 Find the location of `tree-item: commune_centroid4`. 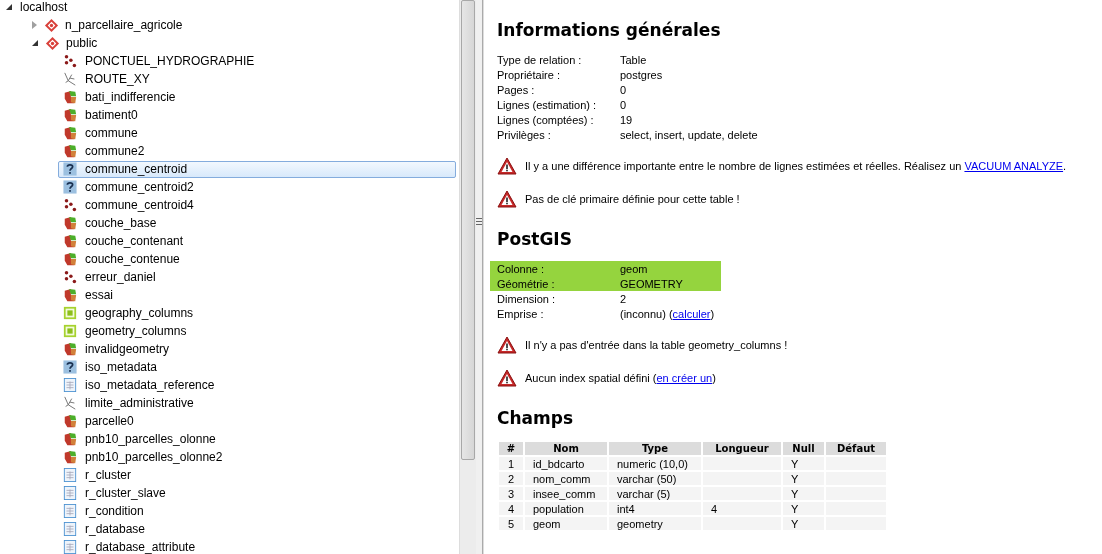

tree-item: commune_centroid4 is located at coordinates (257, 205).